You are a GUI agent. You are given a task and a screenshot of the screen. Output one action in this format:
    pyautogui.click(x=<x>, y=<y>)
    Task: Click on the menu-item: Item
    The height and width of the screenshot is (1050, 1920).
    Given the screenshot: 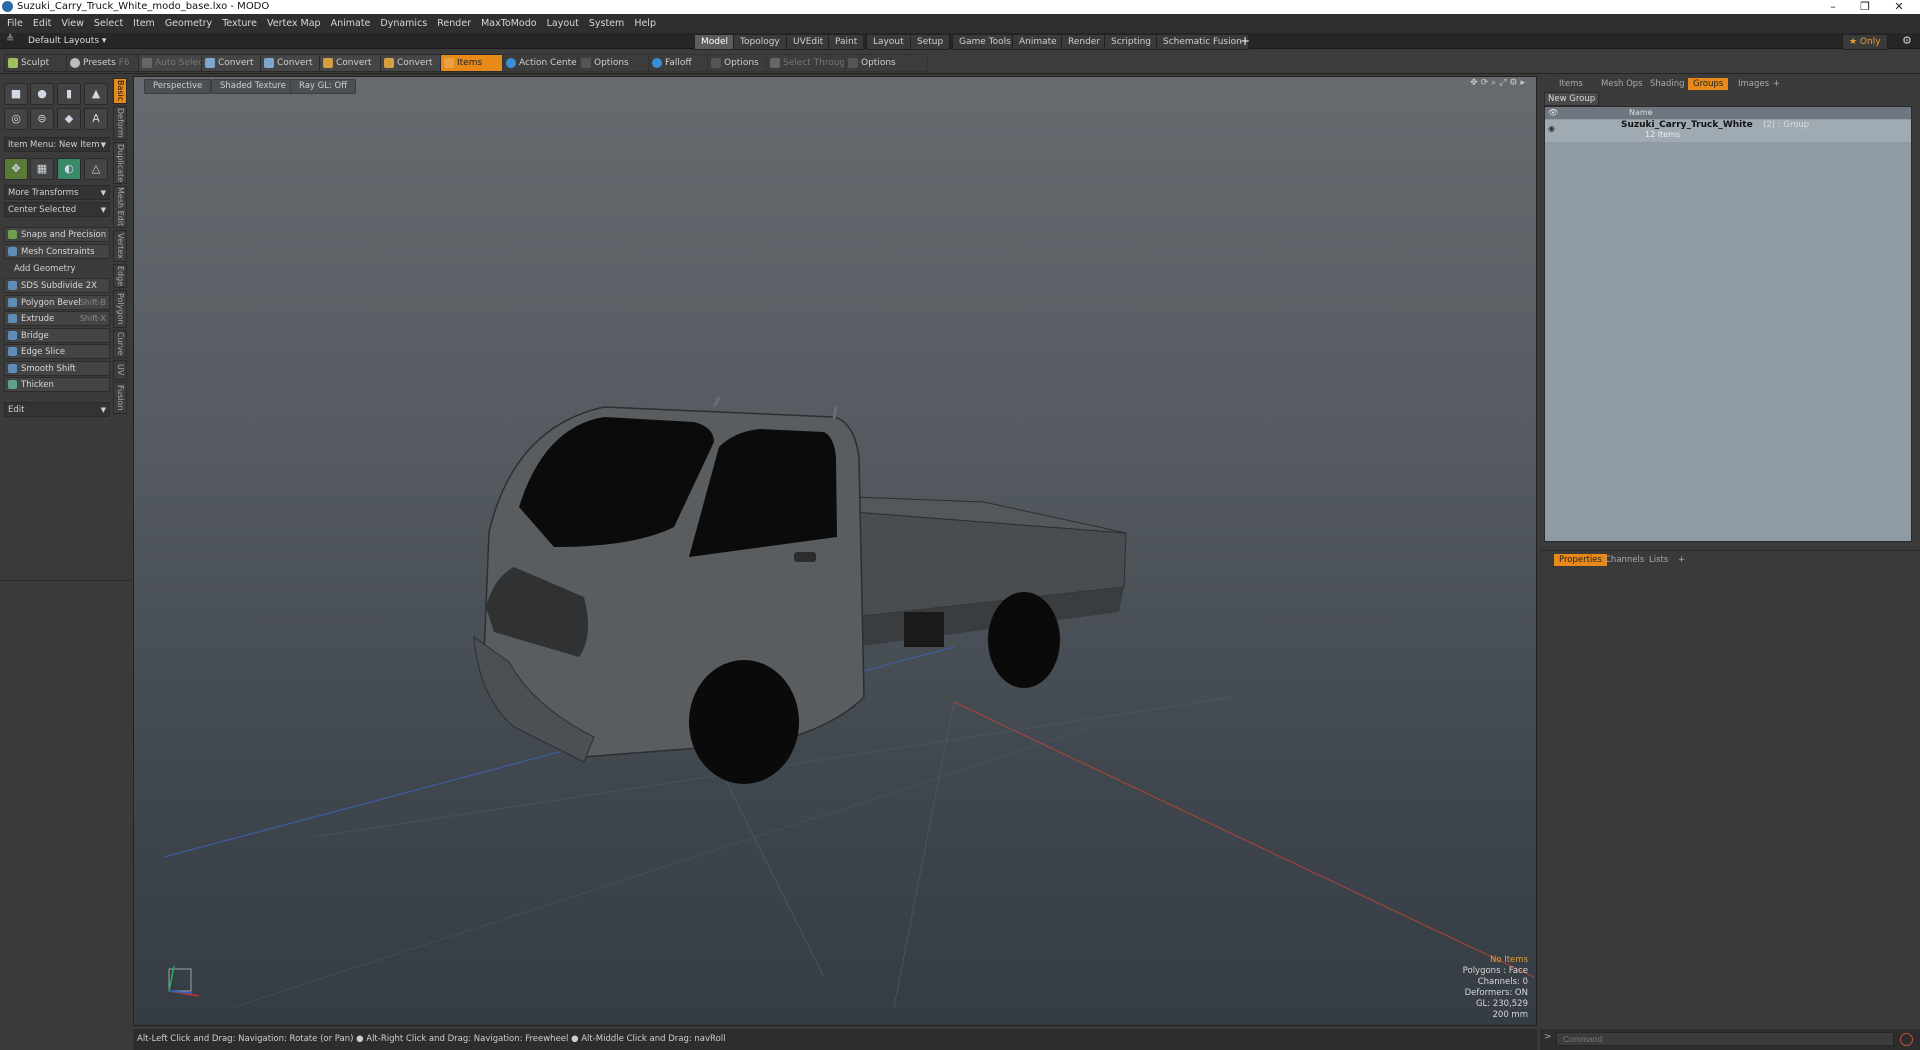 What is the action you would take?
    pyautogui.click(x=144, y=23)
    